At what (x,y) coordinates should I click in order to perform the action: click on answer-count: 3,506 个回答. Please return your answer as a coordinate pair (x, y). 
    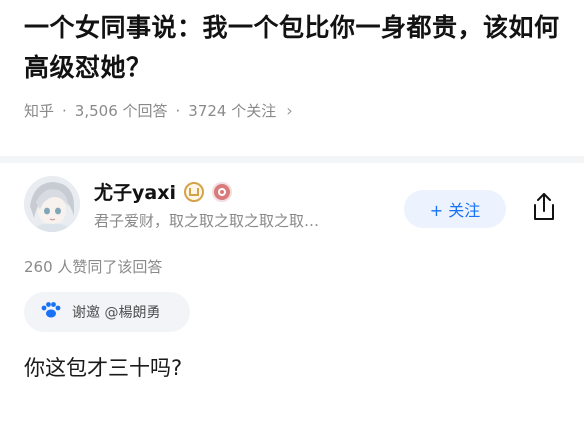
    Looking at the image, I should click on (121, 111).